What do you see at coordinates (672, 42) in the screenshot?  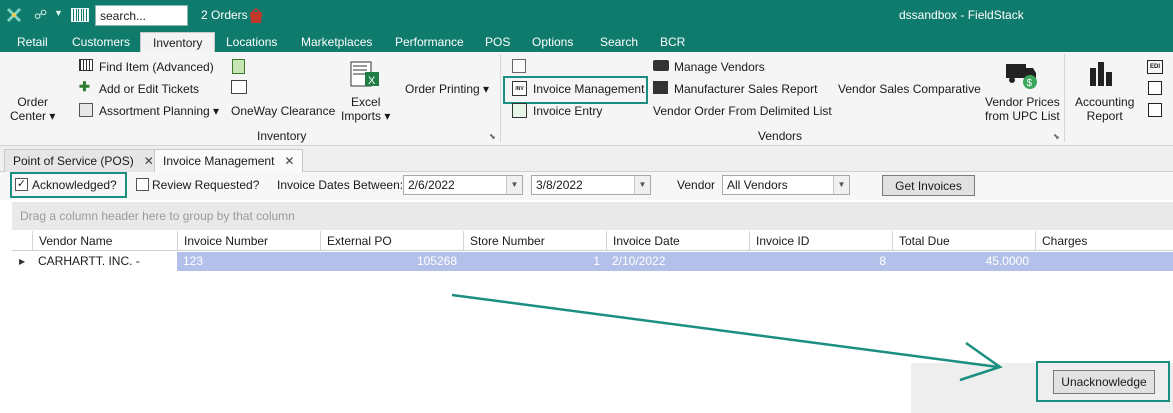 I see `tab-bcr: BCR` at bounding box center [672, 42].